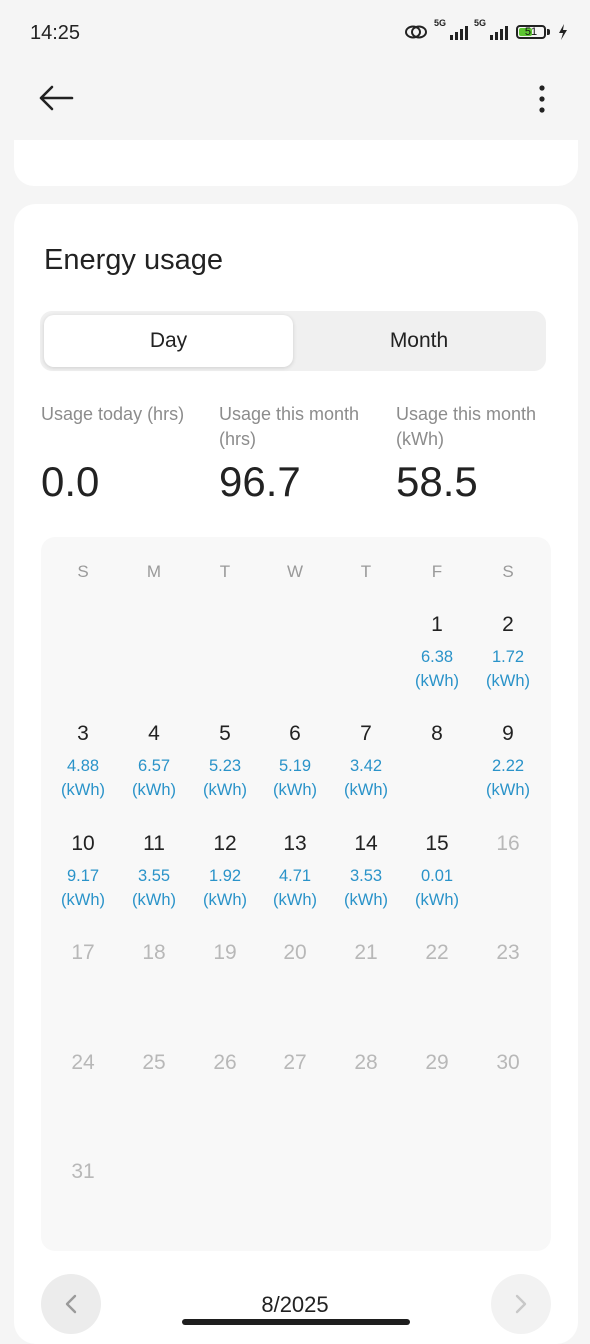 This screenshot has height=1344, width=590. I want to click on calendar-day-18: 18, so click(154, 952).